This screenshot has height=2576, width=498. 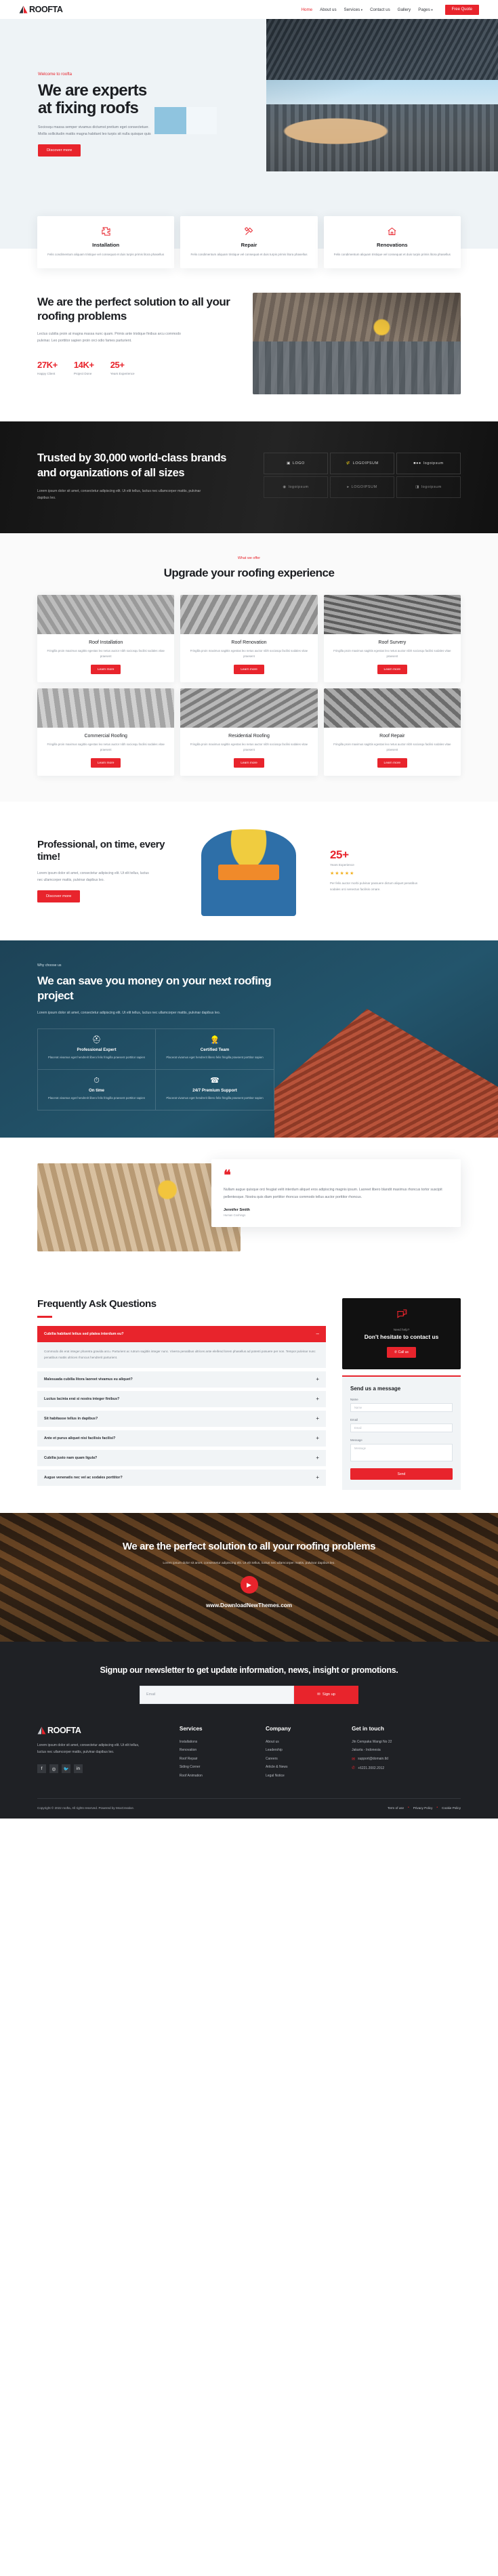 I want to click on message-label: Message, so click(x=356, y=1440).